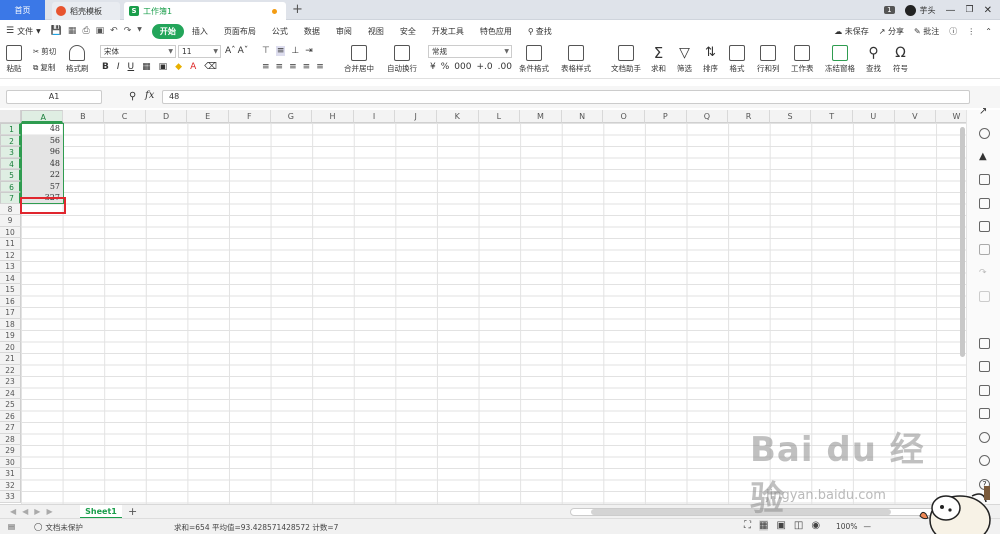 The image size is (1000, 534). What do you see at coordinates (867, 526) in the screenshot?
I see `zoom-out-icon: —` at bounding box center [867, 526].